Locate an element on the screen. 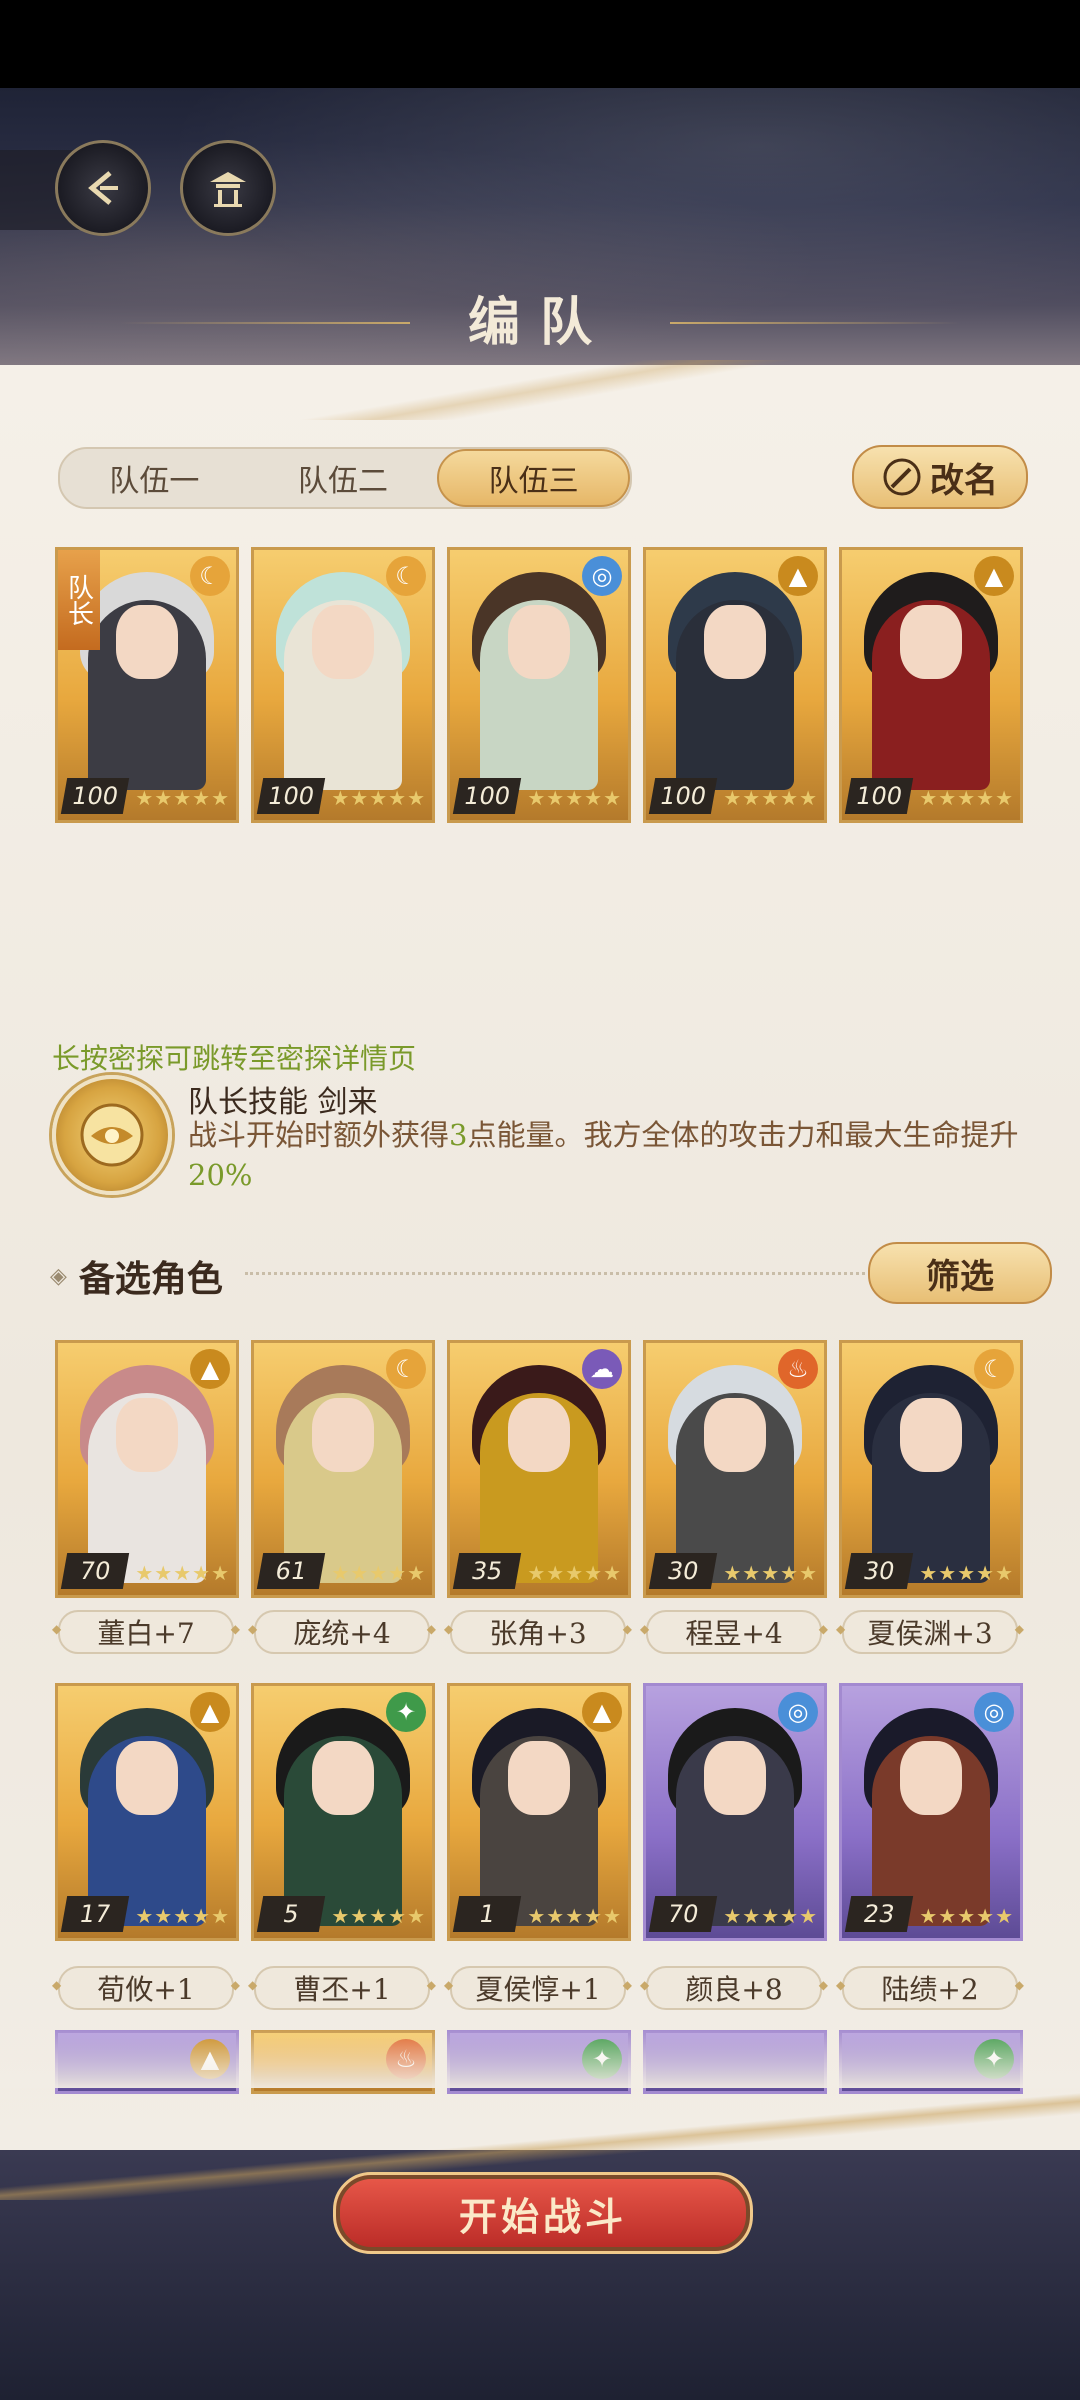 The image size is (1080, 2400). team-tabs: 队伍一 队伍二 队伍三 is located at coordinates (345, 478).